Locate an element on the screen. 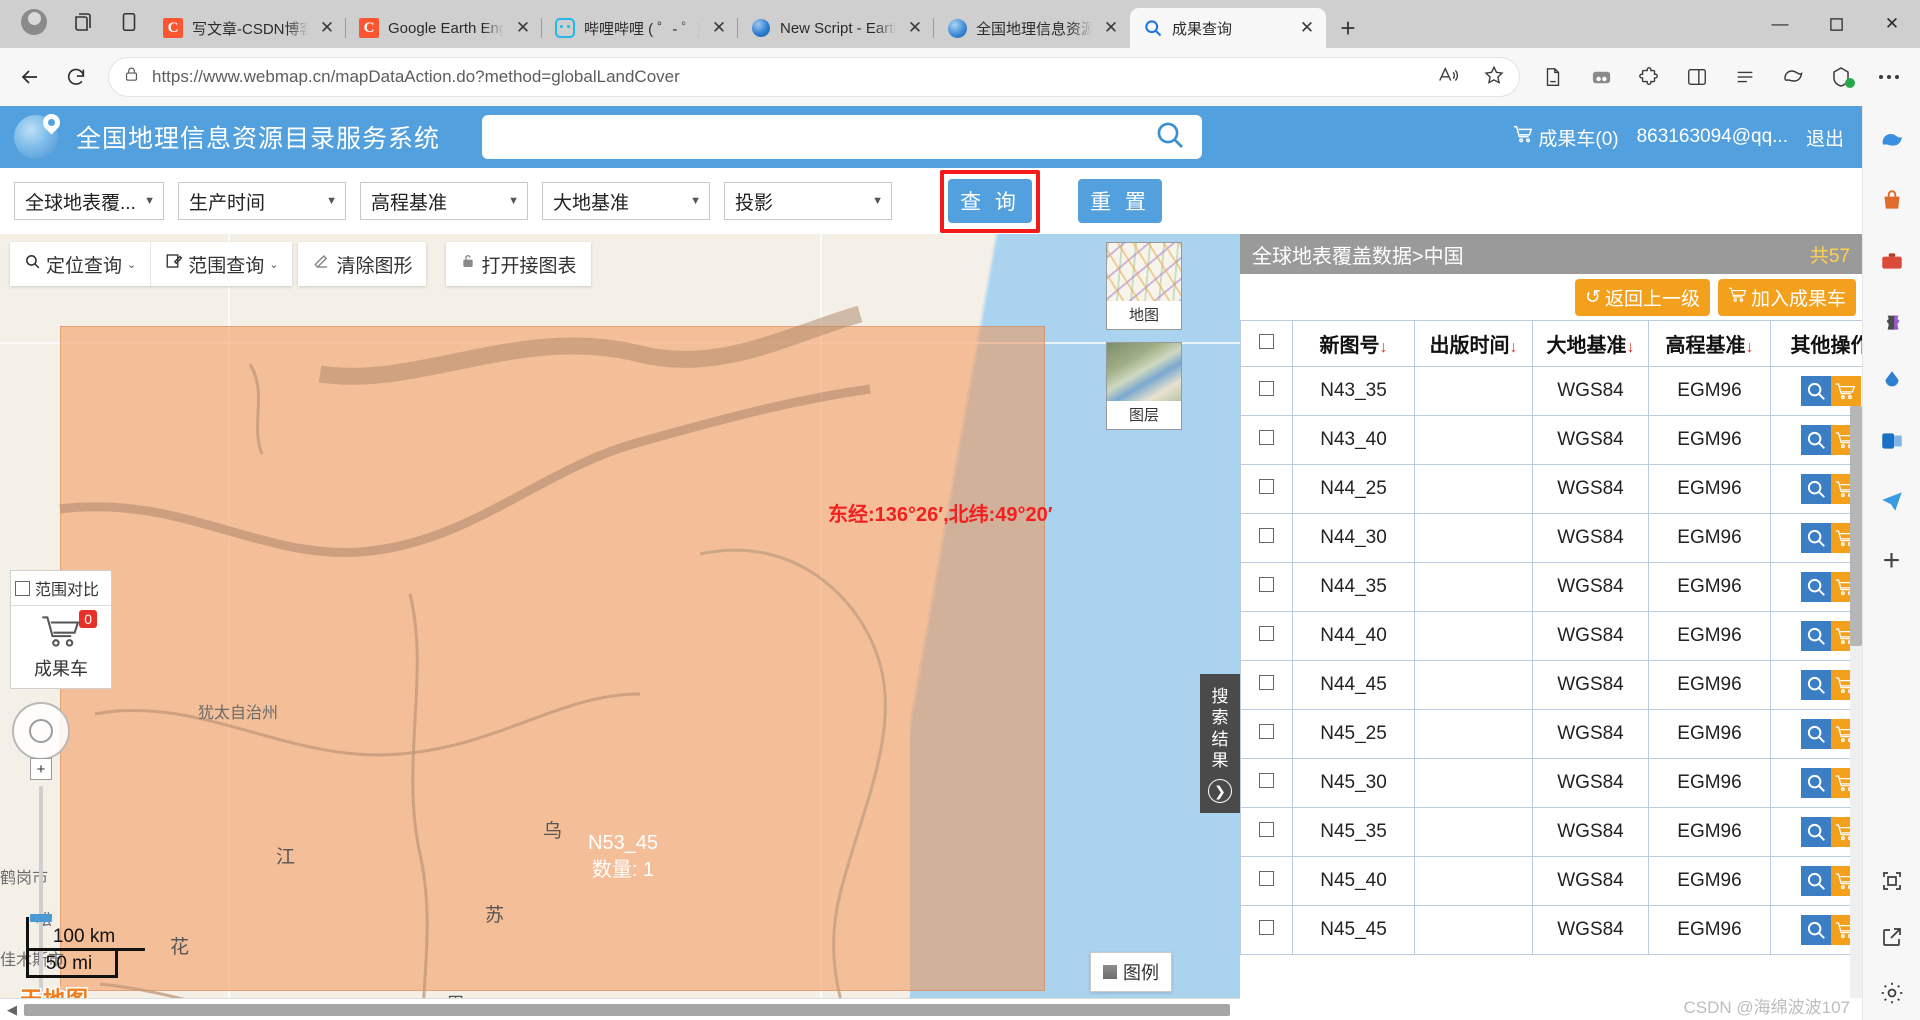 The height and width of the screenshot is (1020, 1920). drop-icon is located at coordinates (1892, 381).